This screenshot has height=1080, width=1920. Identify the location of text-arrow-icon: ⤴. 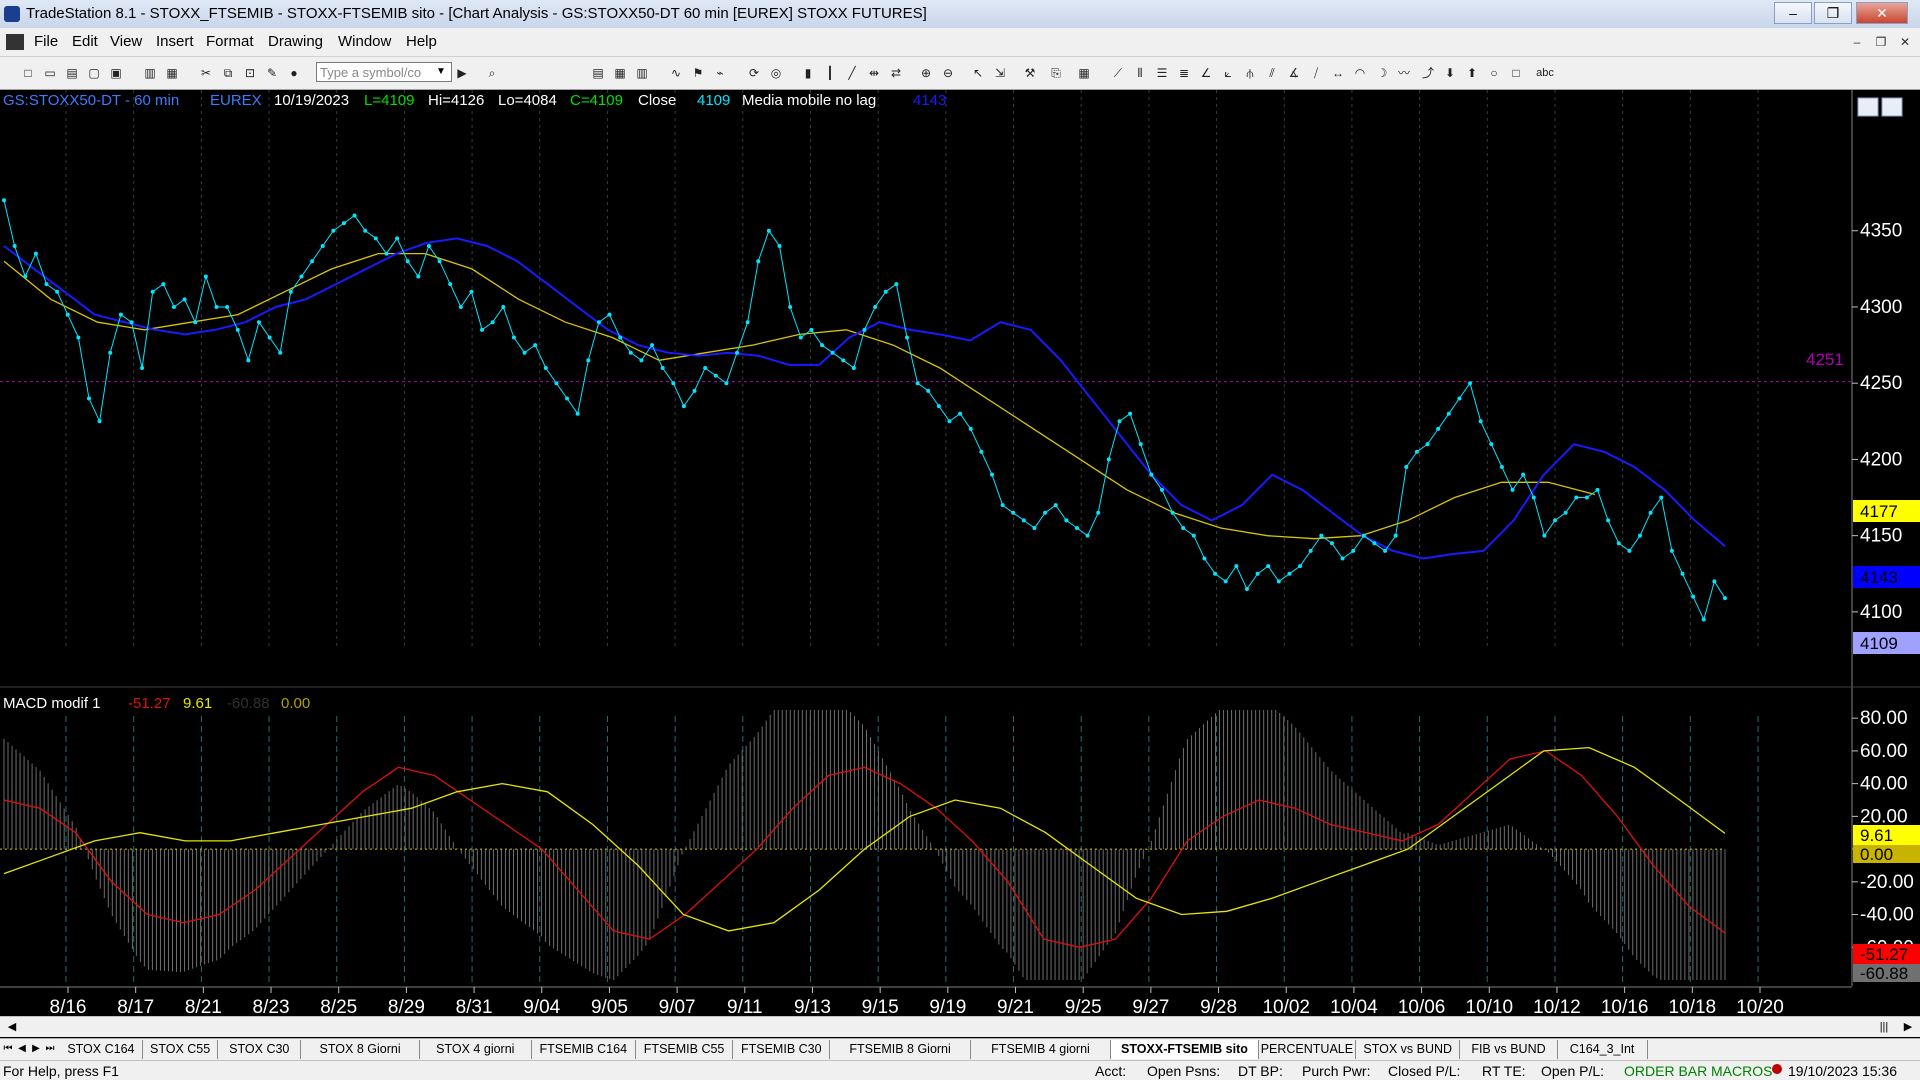
(1428, 73).